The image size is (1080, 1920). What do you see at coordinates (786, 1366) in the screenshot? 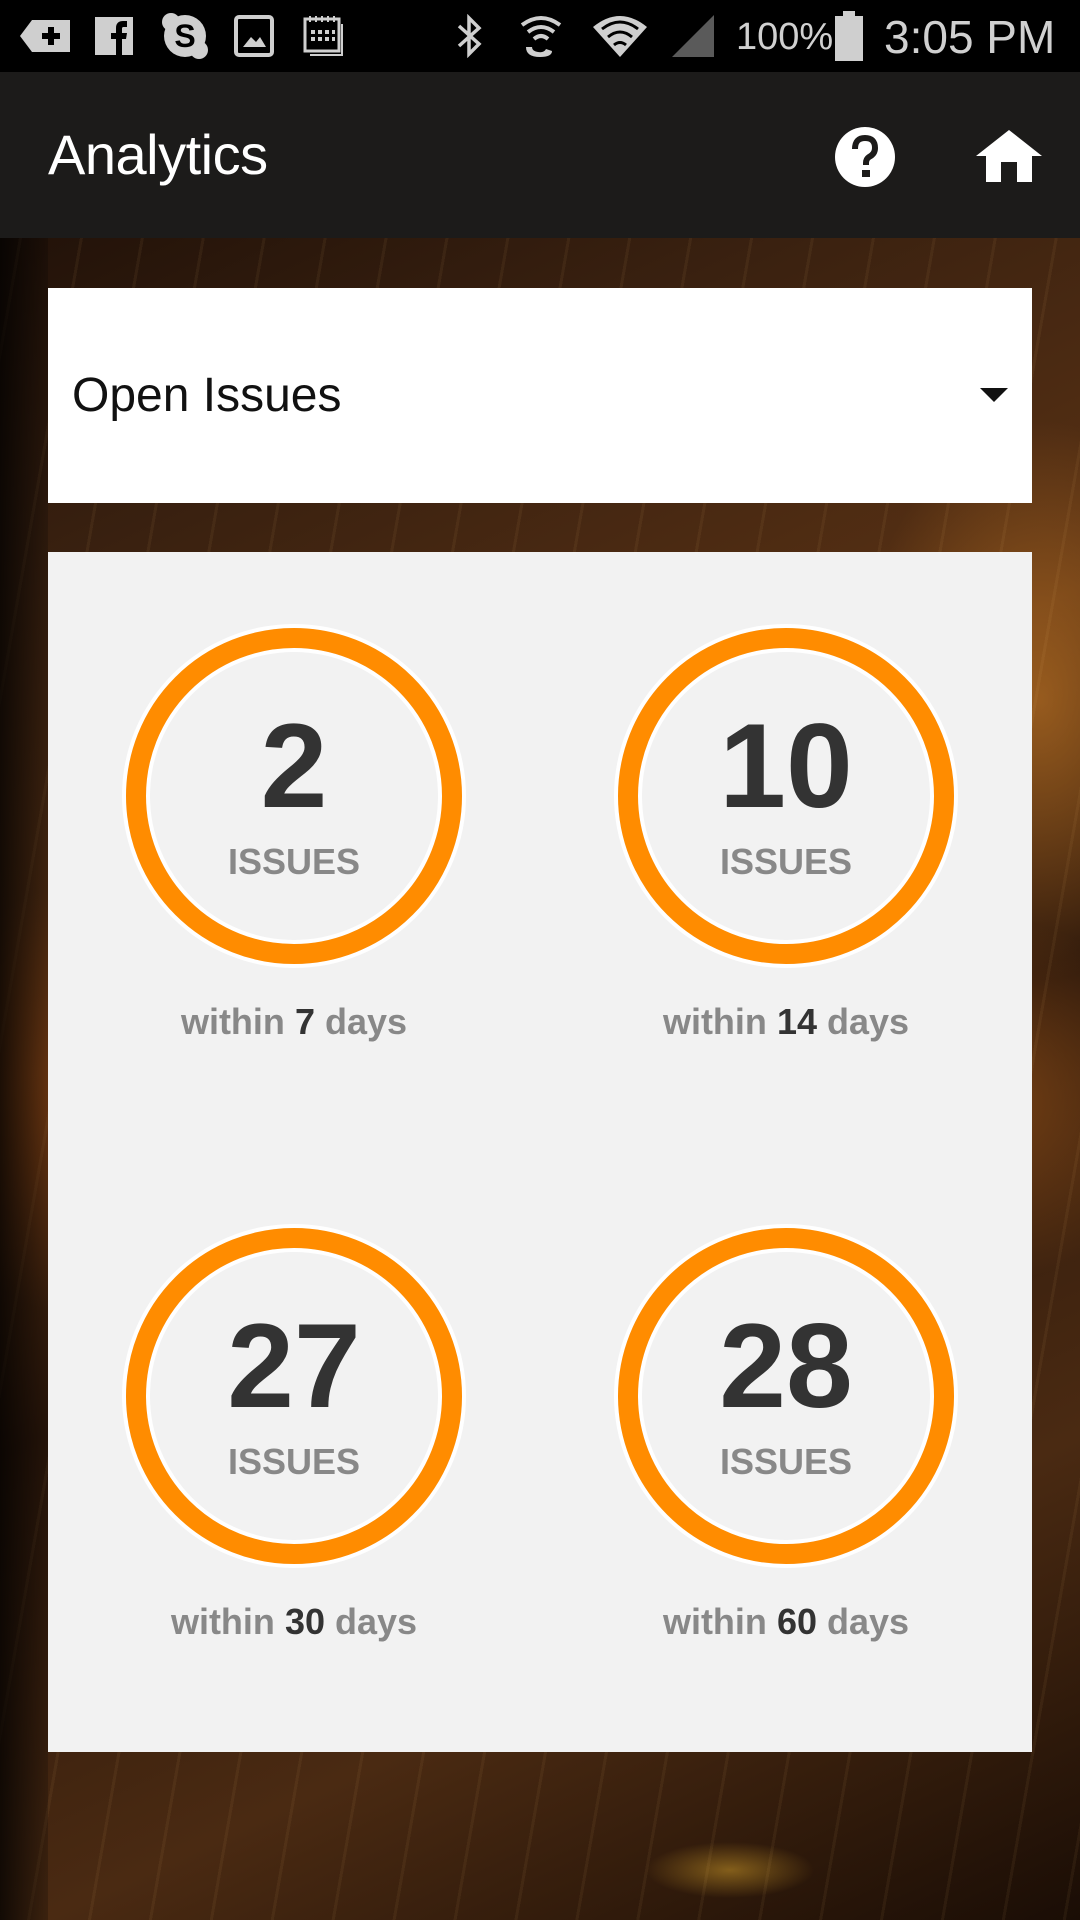
I see `issue-count: 28` at bounding box center [786, 1366].